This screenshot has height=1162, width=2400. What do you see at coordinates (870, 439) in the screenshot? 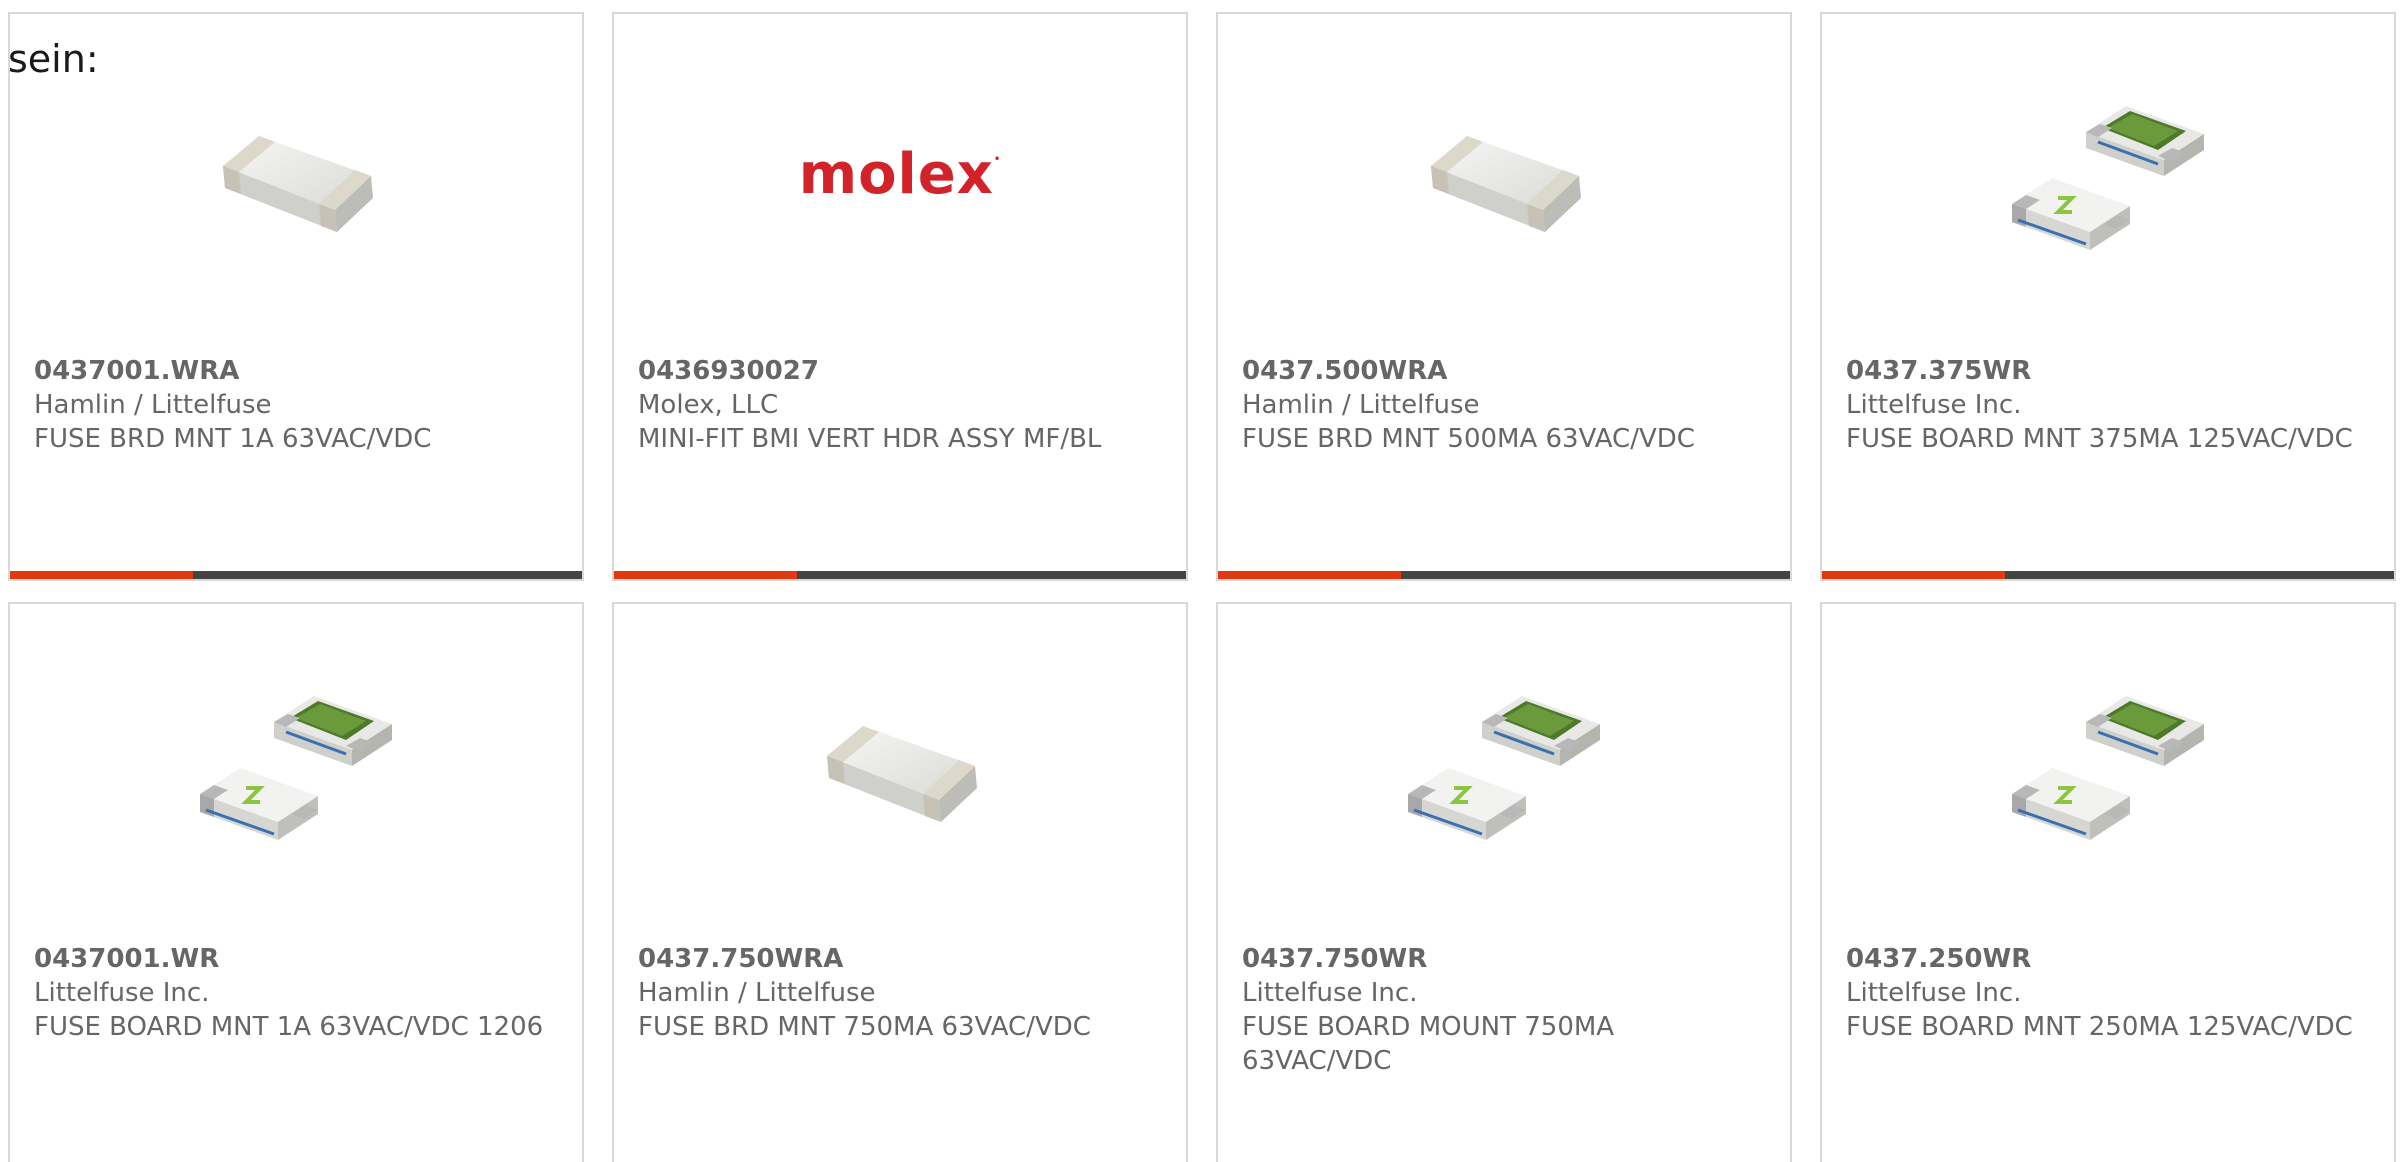
I see `description: MINI-FIT BMI VERT HDR ASSY MF/BL` at bounding box center [870, 439].